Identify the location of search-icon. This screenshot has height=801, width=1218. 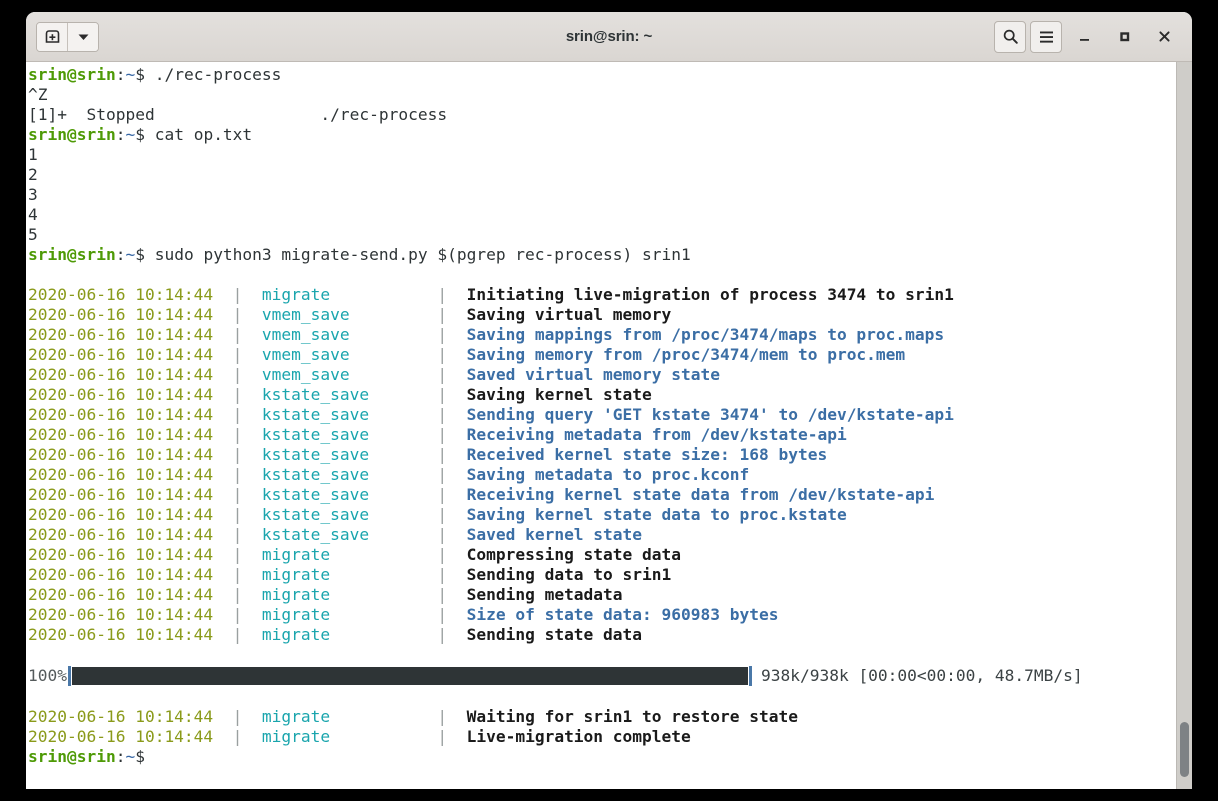
(1010, 36).